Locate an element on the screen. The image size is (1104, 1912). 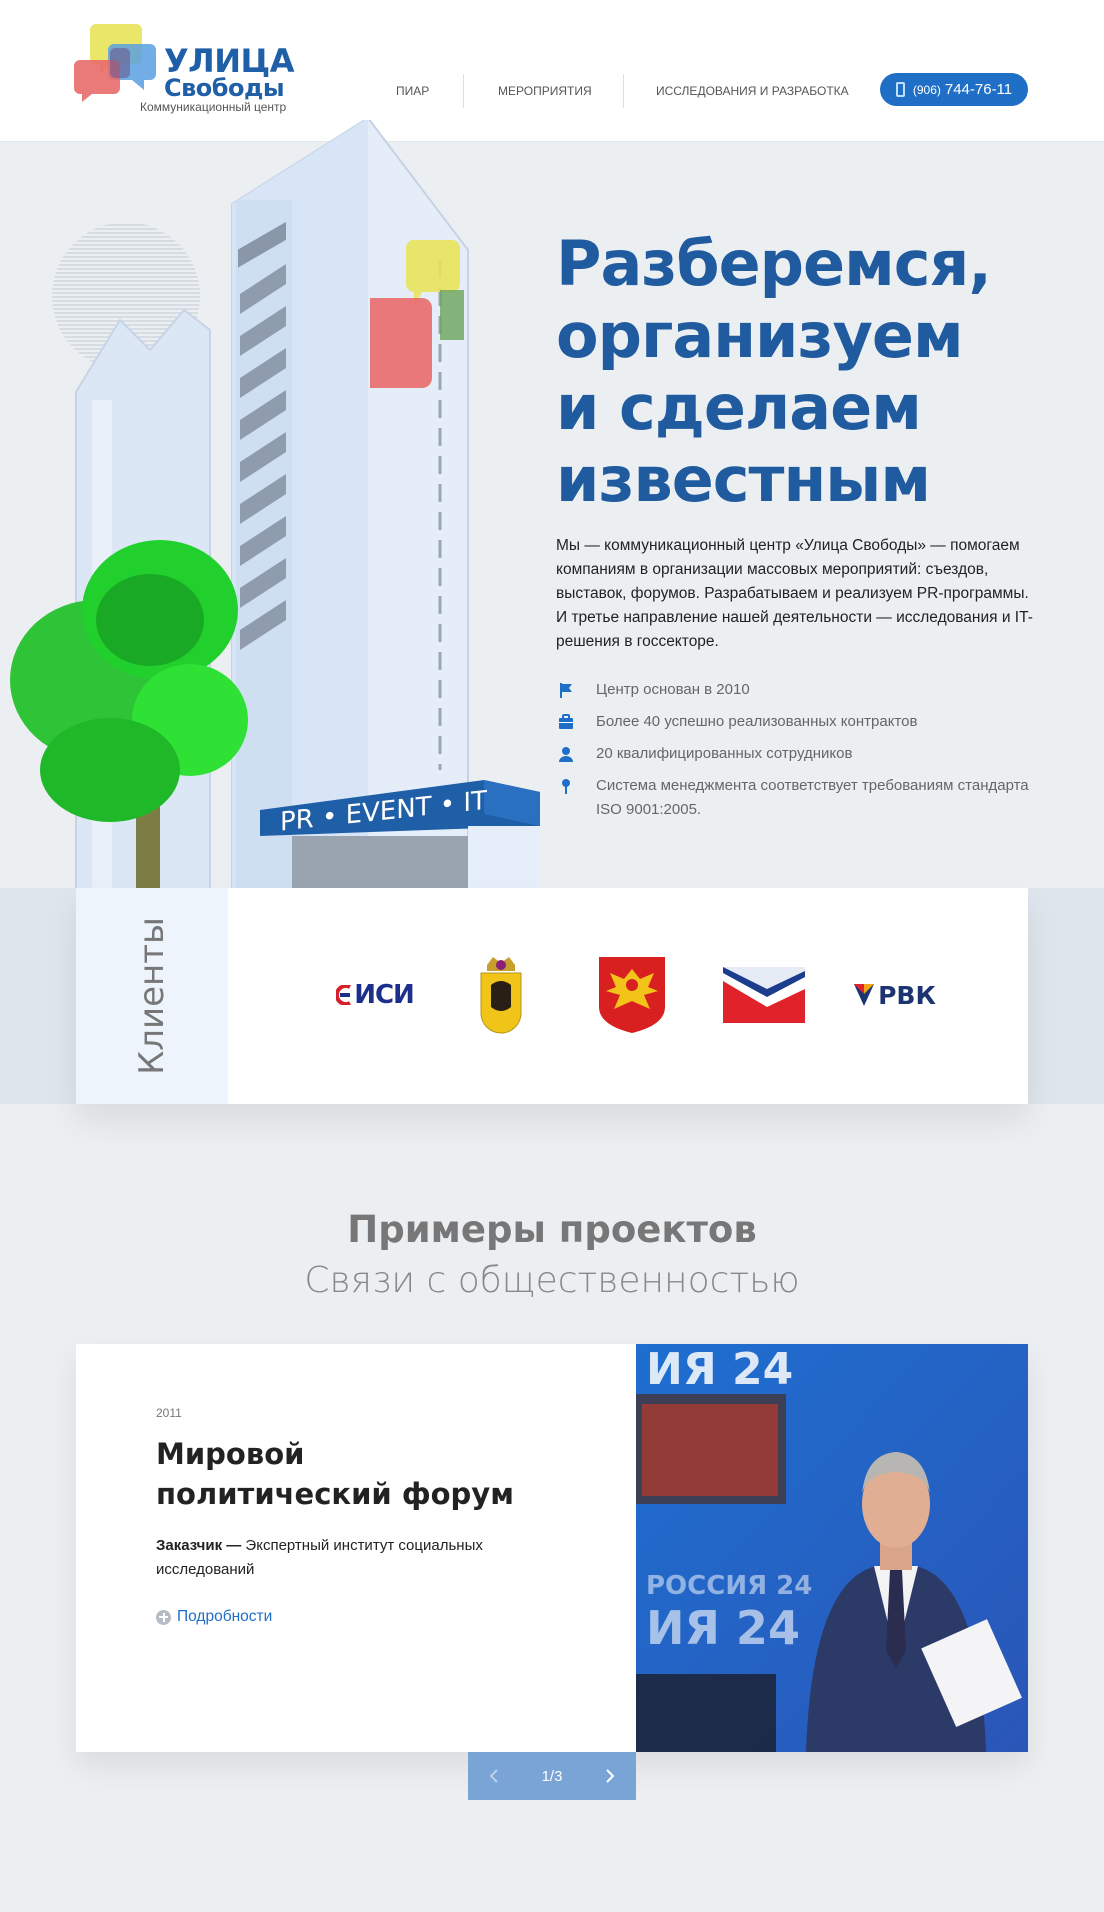
hero-title-line: и сделаем is located at coordinates (739, 407).